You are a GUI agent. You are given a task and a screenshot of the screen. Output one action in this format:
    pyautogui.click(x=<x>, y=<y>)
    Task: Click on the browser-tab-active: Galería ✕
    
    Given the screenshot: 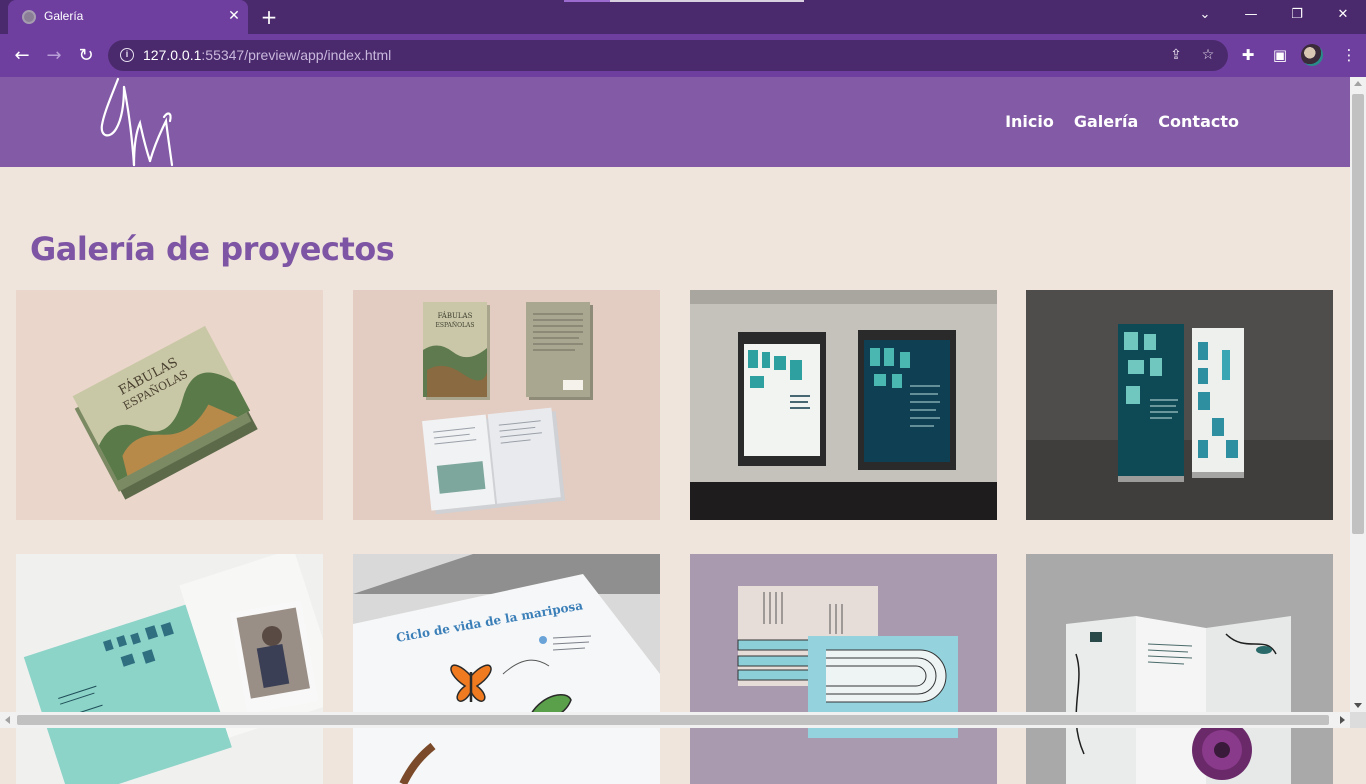 What is the action you would take?
    pyautogui.click(x=128, y=17)
    